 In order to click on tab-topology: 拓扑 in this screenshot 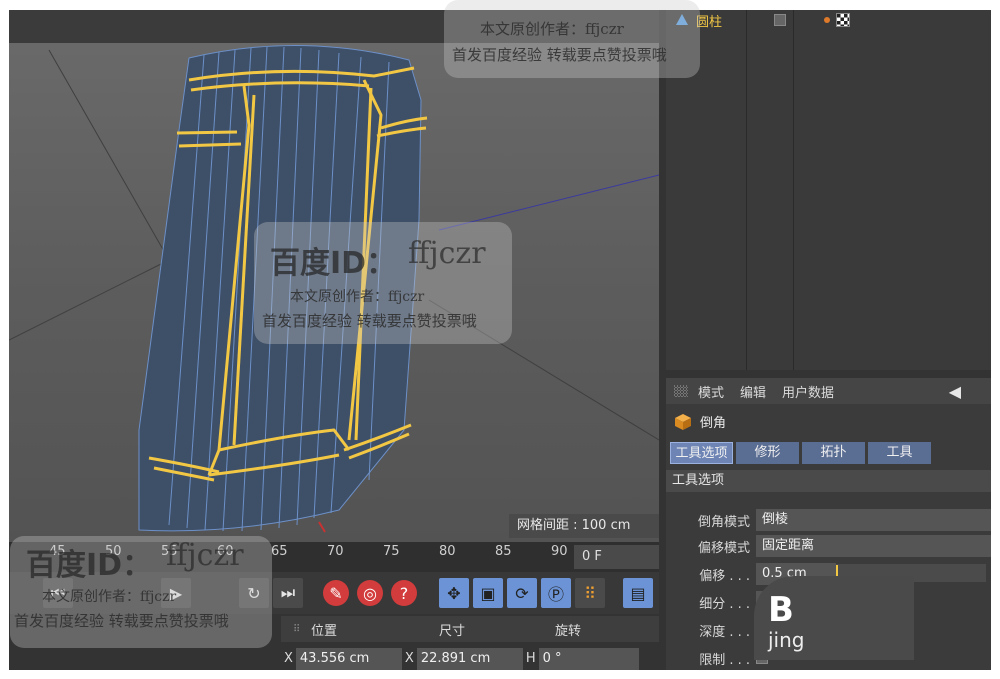, I will do `click(833, 453)`.